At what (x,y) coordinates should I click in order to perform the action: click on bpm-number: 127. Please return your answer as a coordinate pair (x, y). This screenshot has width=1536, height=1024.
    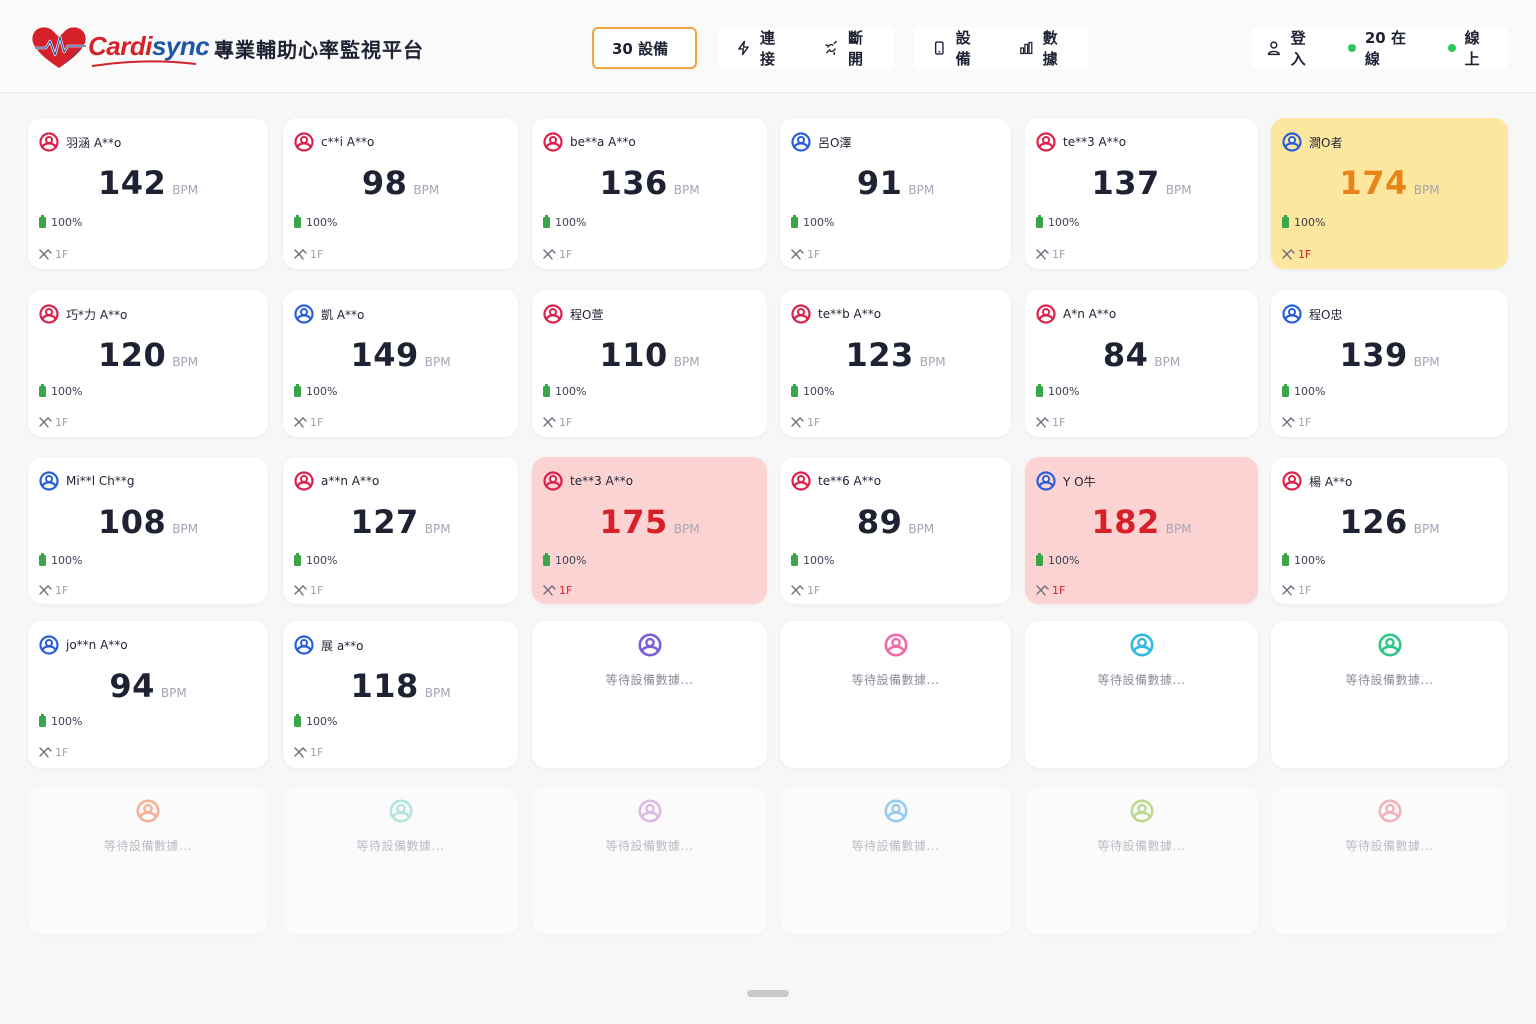
    Looking at the image, I should click on (384, 522).